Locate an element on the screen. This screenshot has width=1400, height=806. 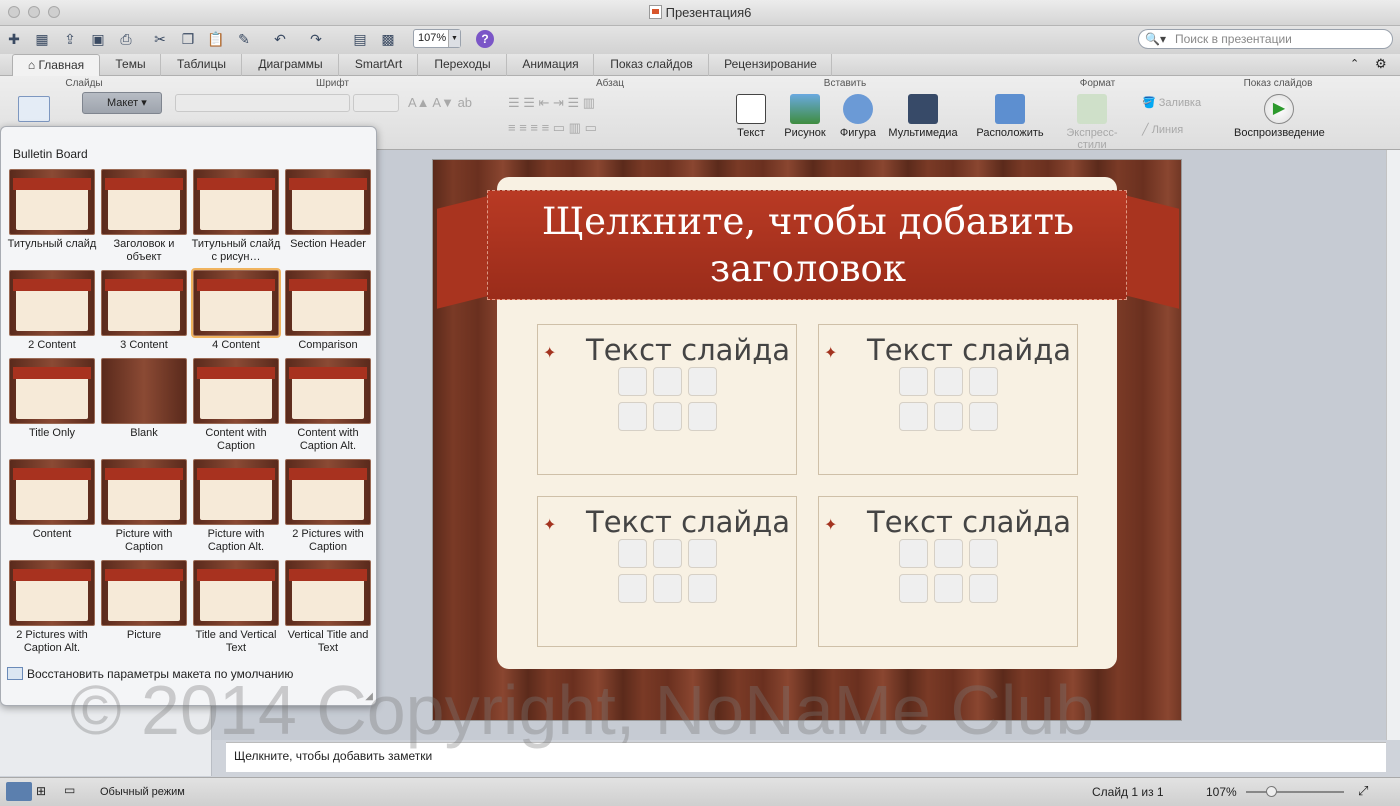
search-input: 🔍▾ Поиск в презентации is located at coordinates (1265, 39).